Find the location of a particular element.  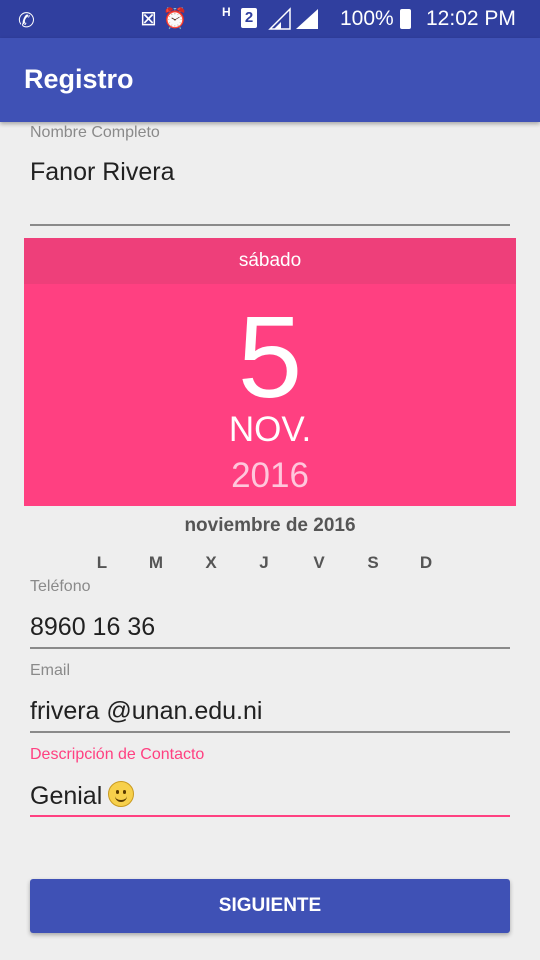

page-title: Registro is located at coordinates (79, 79).